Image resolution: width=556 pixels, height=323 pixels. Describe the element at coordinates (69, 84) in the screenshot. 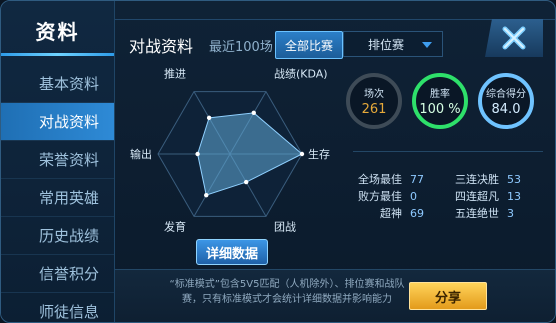

I see `sidebar-item-label: 基本资料` at that location.